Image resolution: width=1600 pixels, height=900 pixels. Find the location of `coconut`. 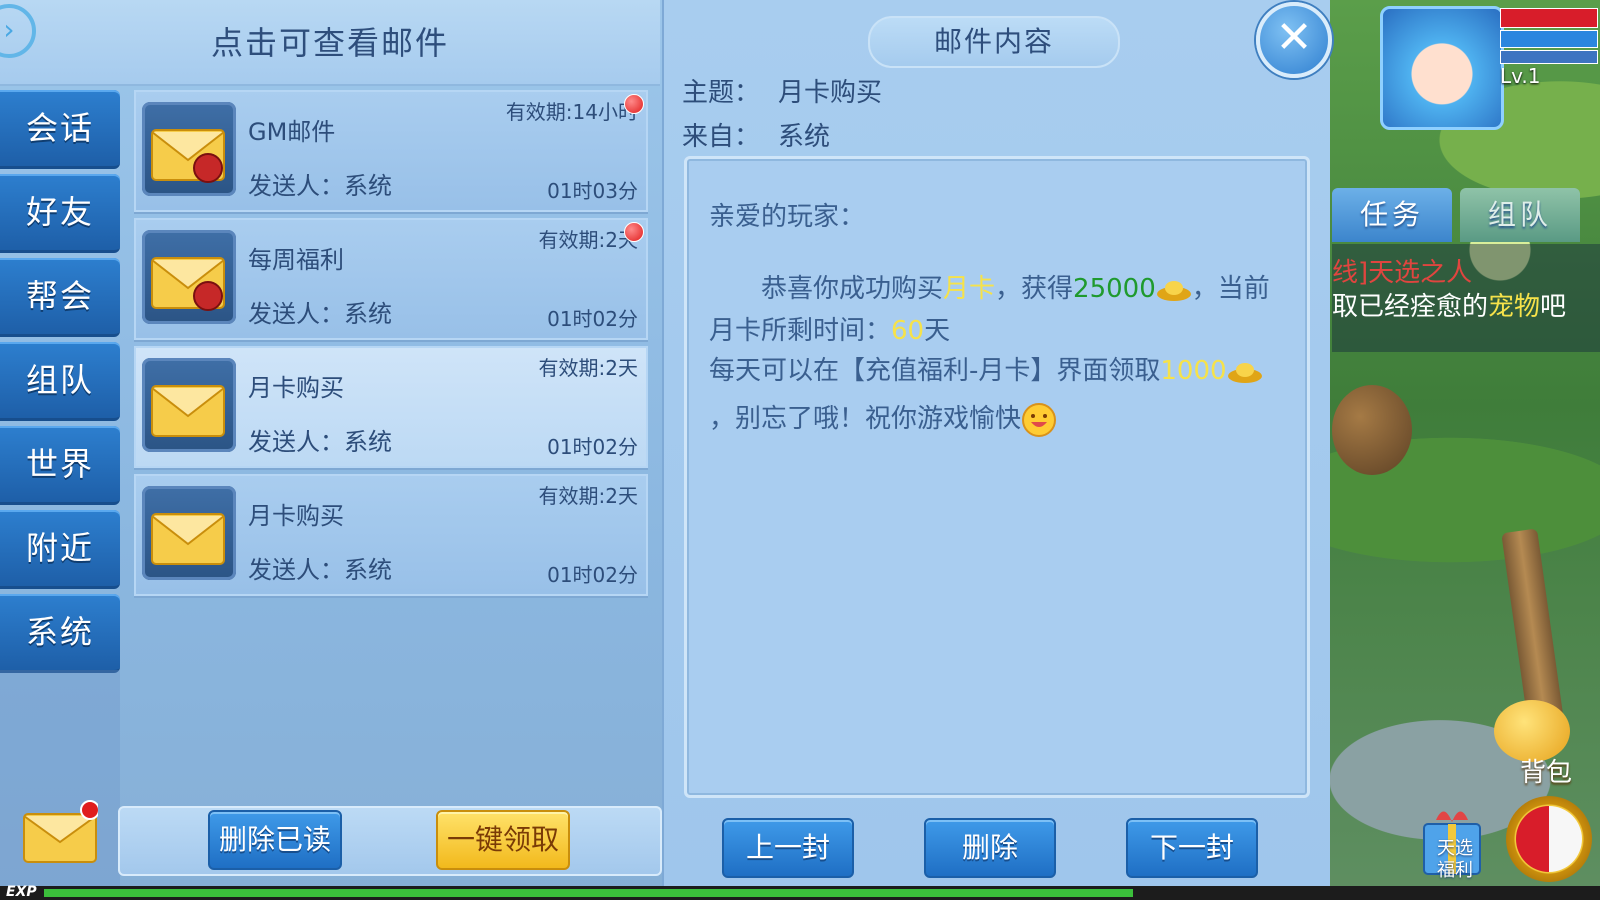

coconut is located at coordinates (1372, 430).